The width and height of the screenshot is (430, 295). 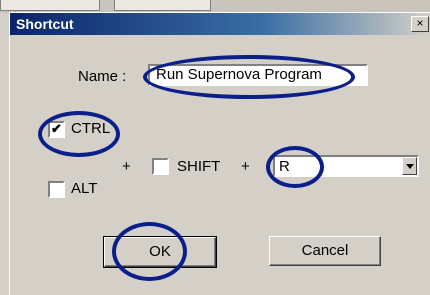 What do you see at coordinates (56, 189) in the screenshot?
I see `alt-checkbox` at bounding box center [56, 189].